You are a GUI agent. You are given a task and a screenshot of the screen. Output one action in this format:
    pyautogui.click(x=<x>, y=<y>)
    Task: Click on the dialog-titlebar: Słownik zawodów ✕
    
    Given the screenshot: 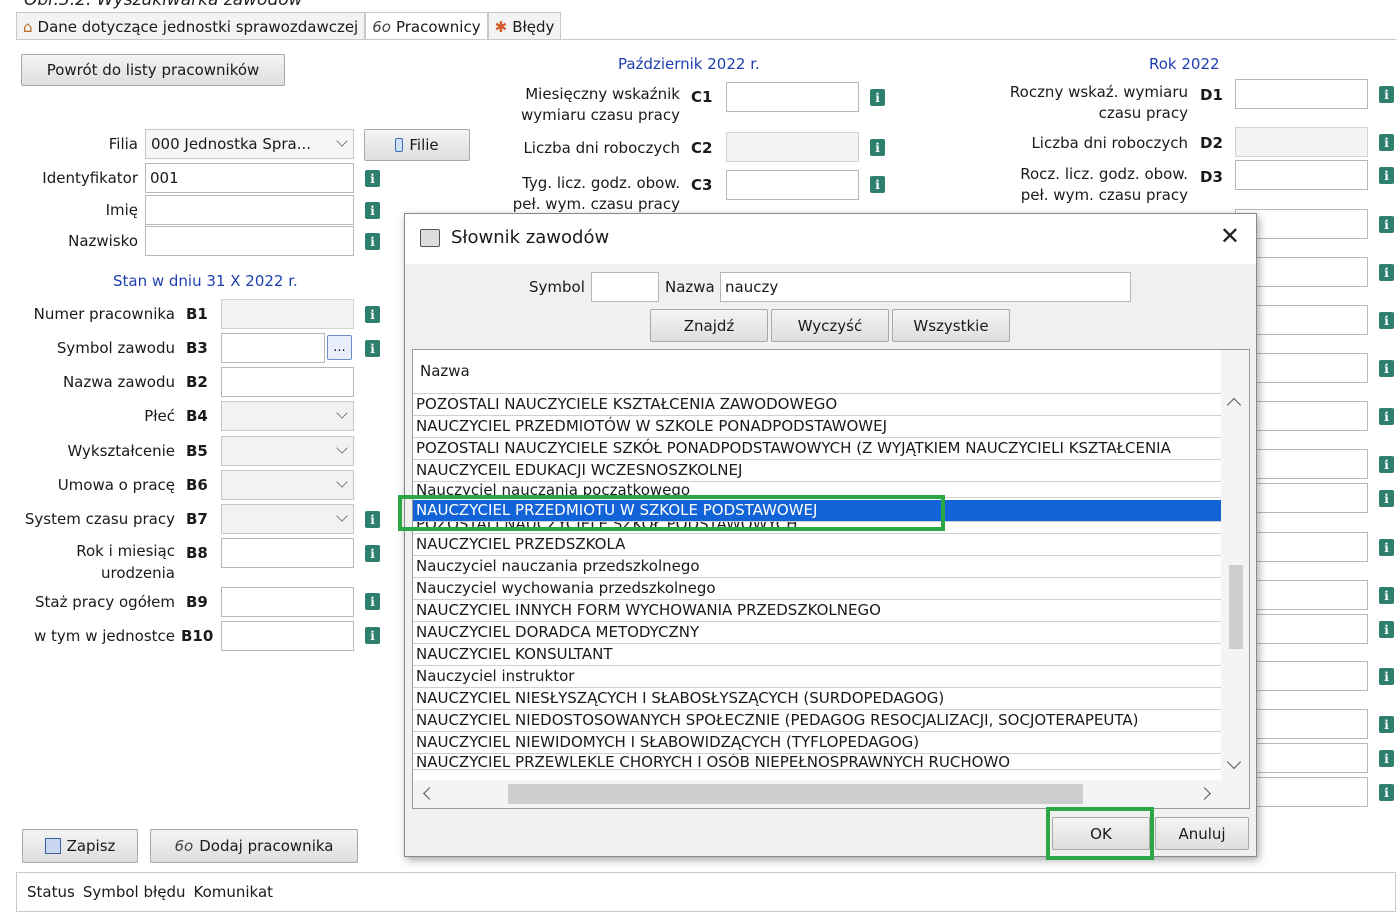 What is the action you would take?
    pyautogui.click(x=830, y=239)
    